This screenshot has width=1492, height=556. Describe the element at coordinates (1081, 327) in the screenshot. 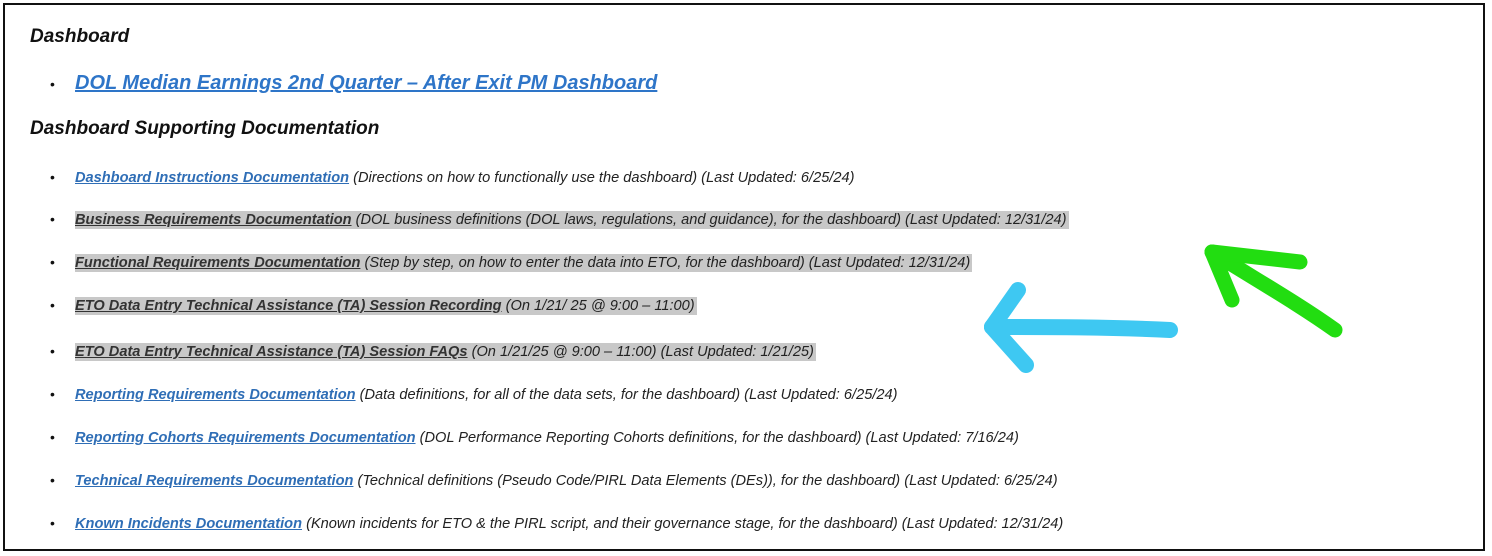

I see `blue-arrow-icon` at that location.